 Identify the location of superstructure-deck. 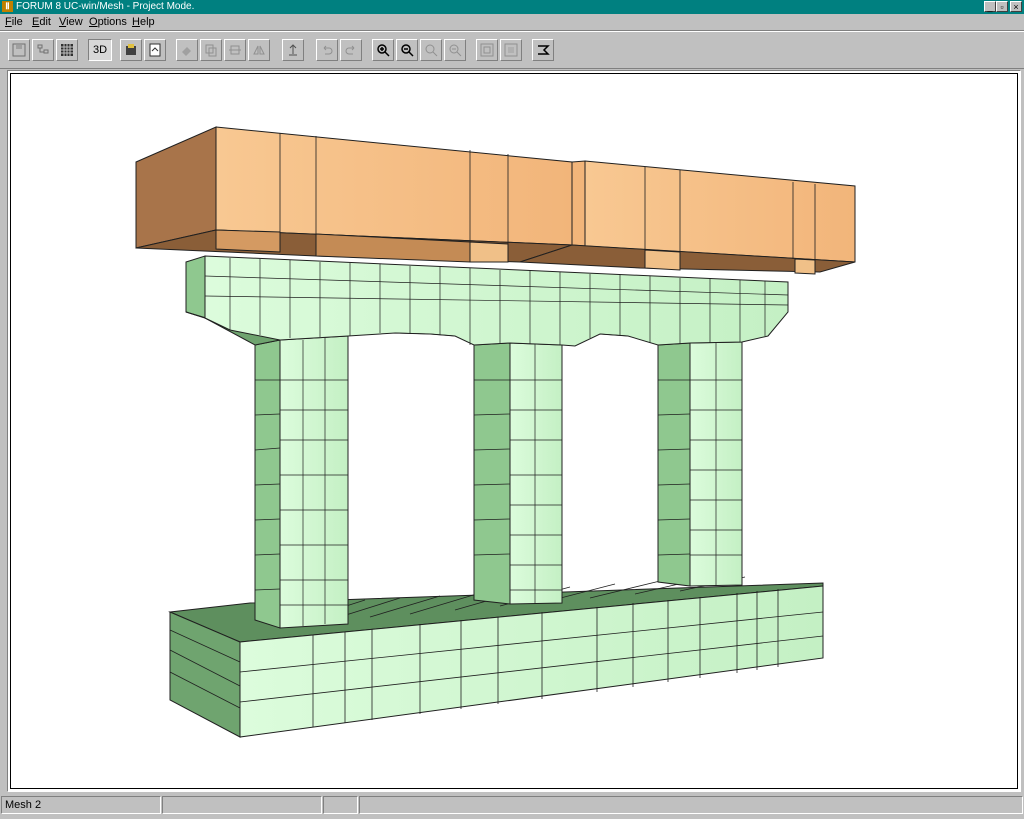
(495, 200).